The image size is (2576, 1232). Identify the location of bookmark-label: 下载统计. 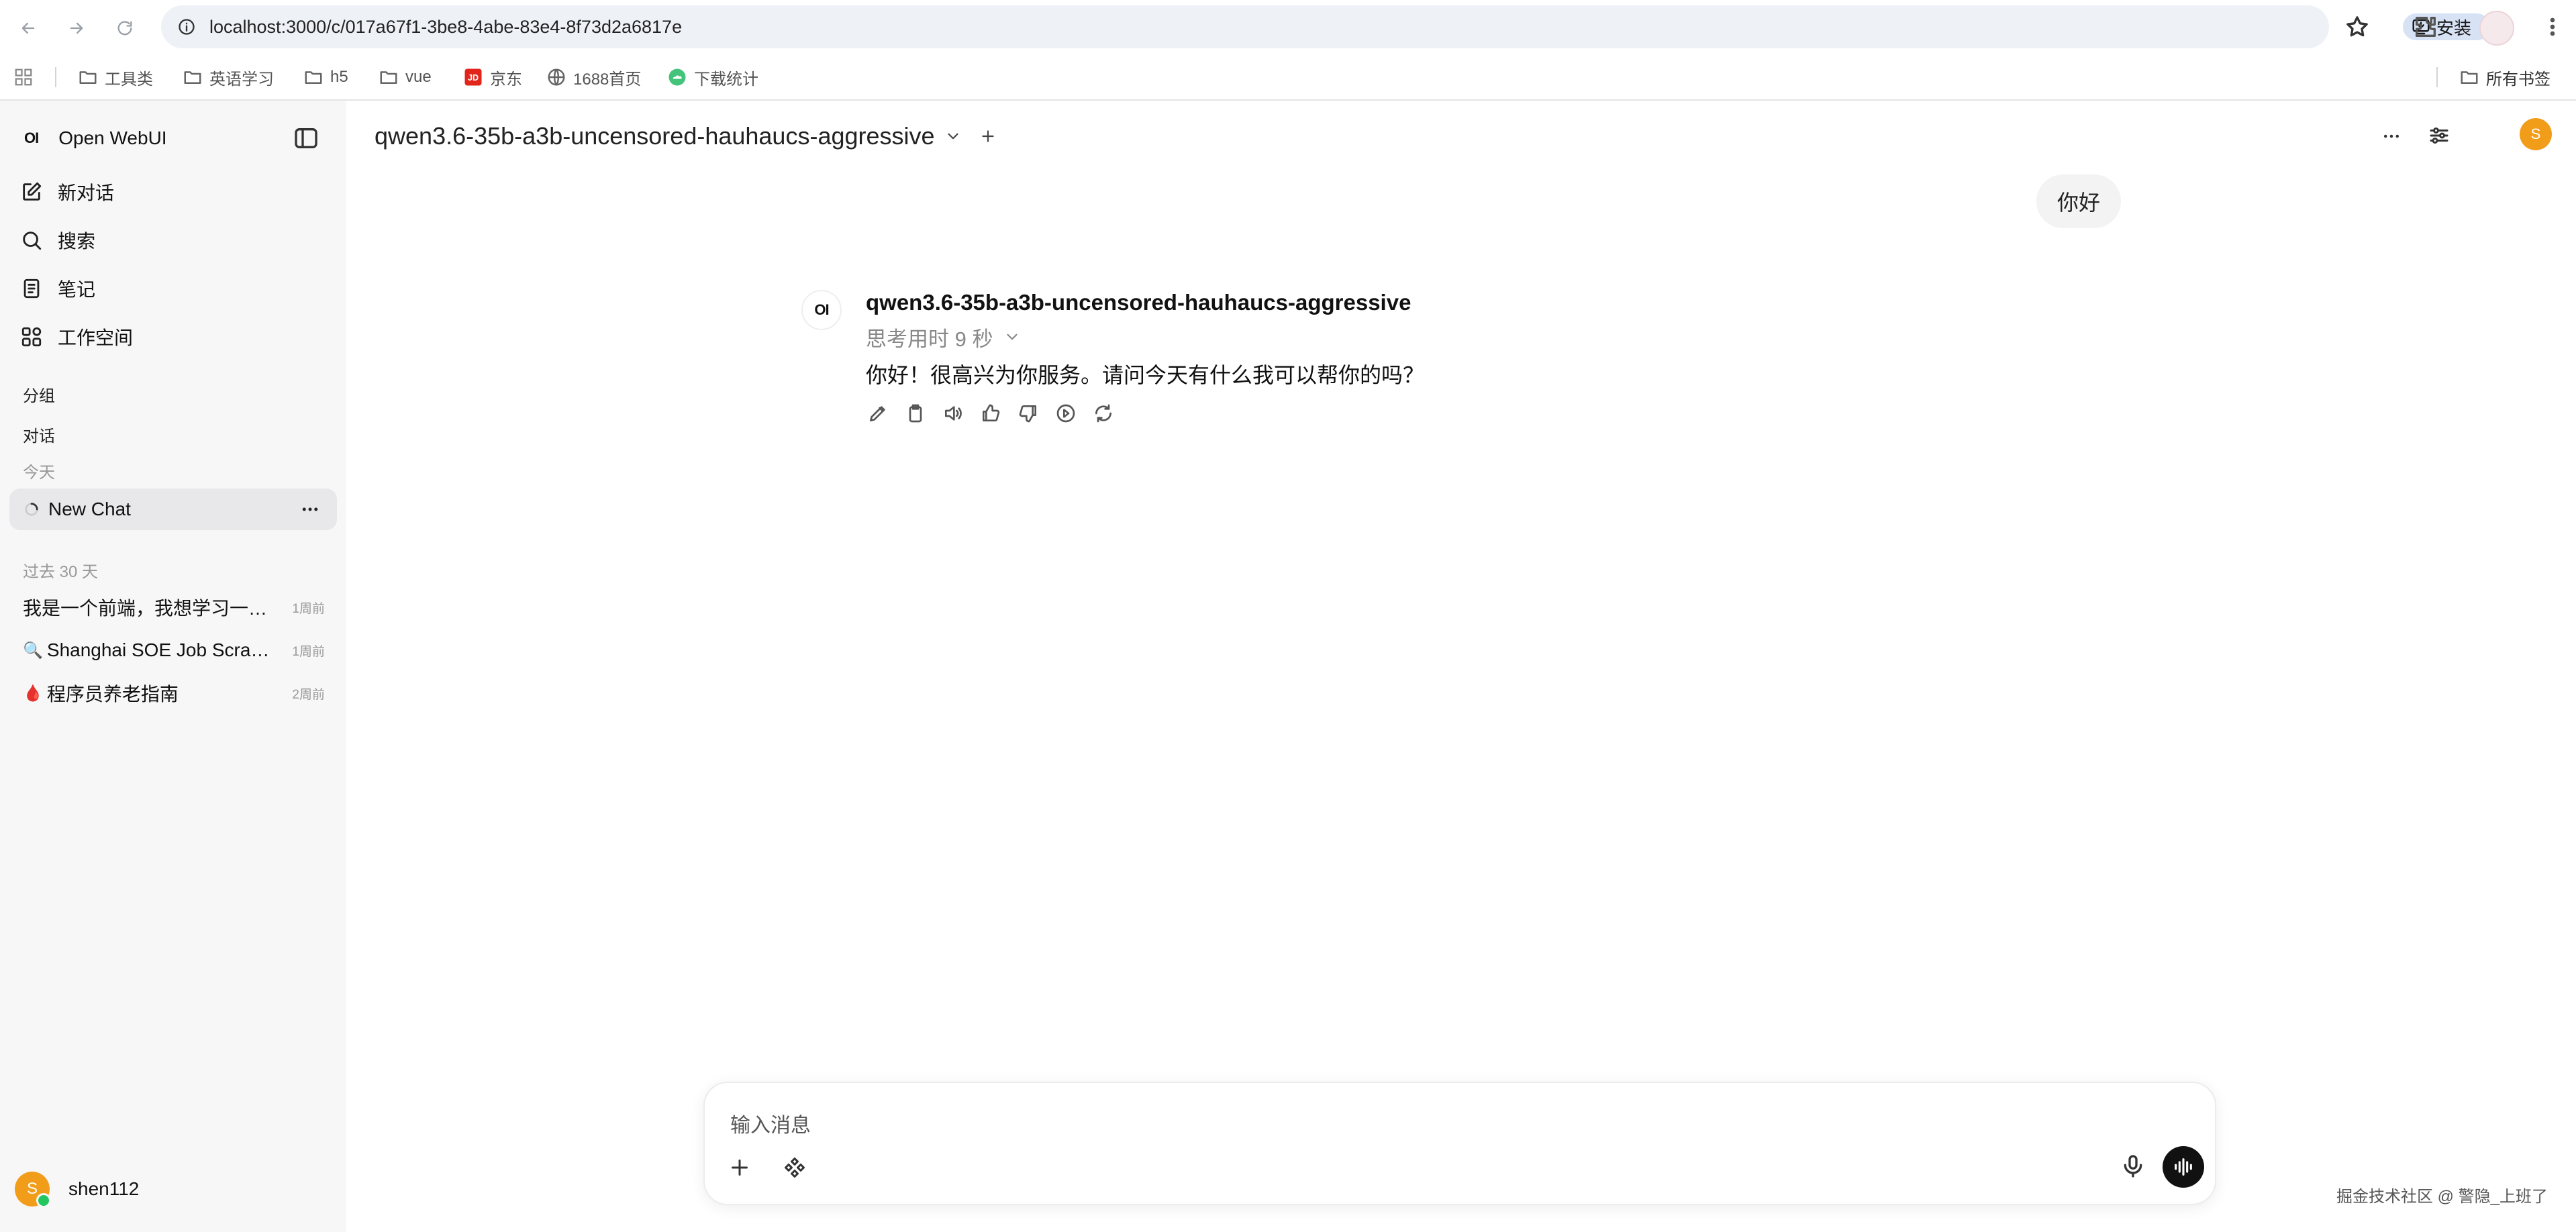
(726, 79).